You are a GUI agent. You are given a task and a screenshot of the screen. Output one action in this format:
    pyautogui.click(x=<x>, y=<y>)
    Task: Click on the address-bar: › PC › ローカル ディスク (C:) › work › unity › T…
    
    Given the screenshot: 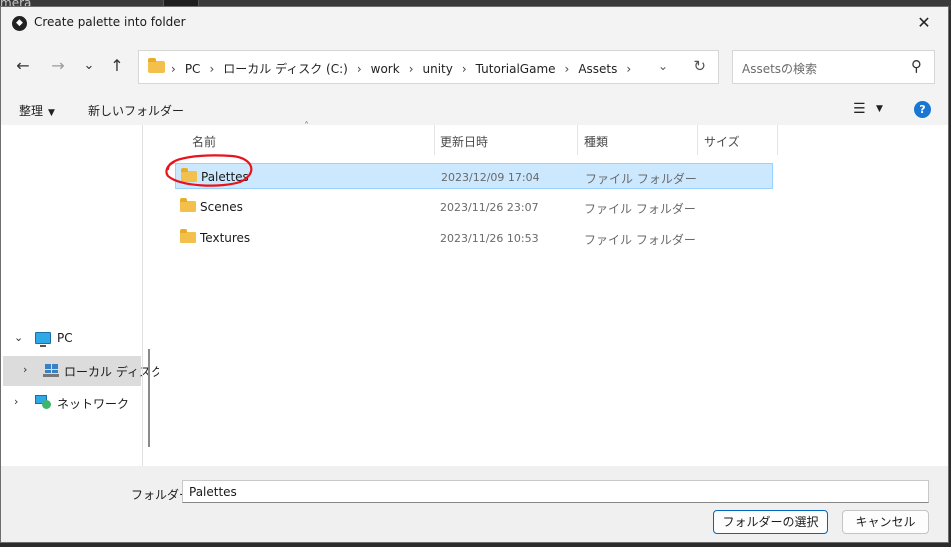 What is the action you would take?
    pyautogui.click(x=428, y=67)
    